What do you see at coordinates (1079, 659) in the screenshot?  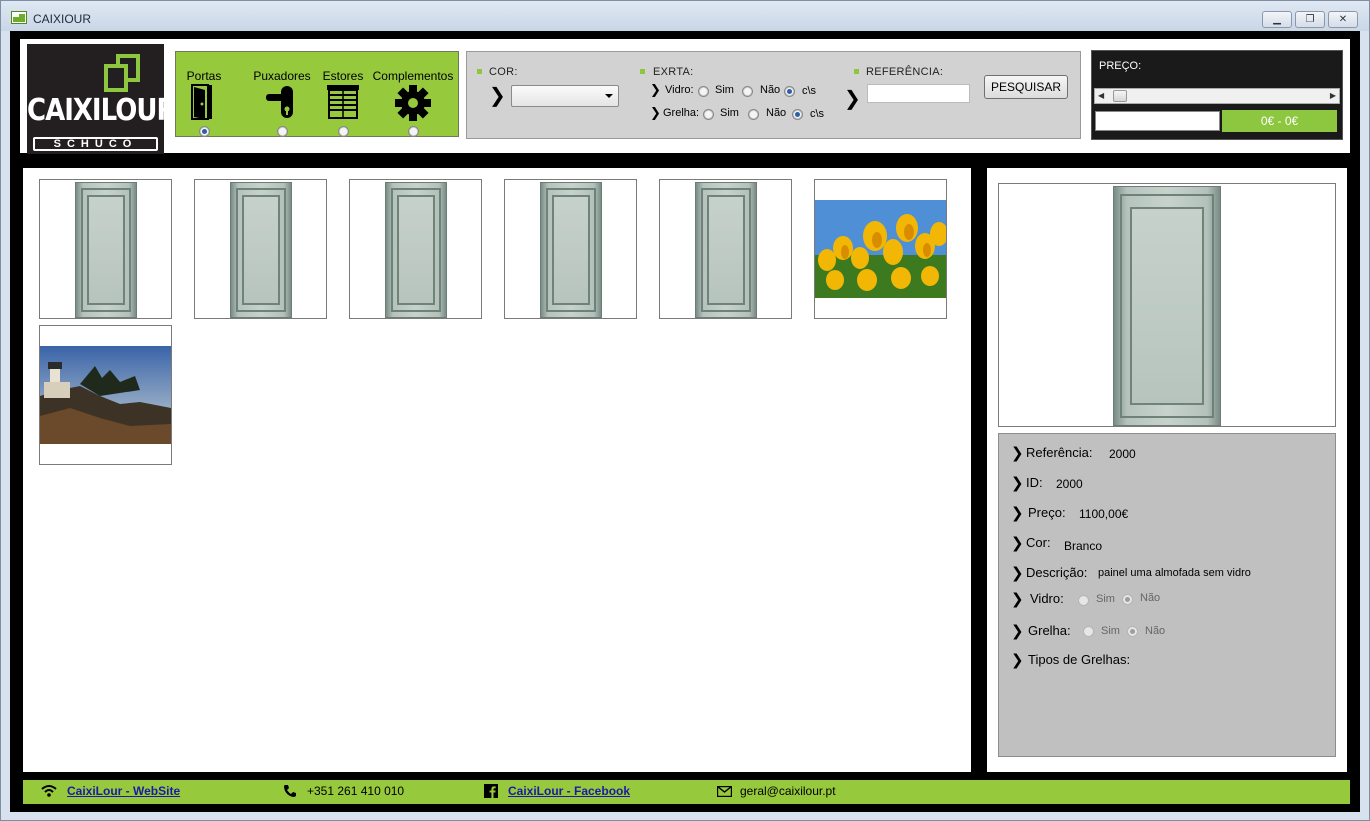 I see `detail-tipos-label: Tipos de Grelhas:` at bounding box center [1079, 659].